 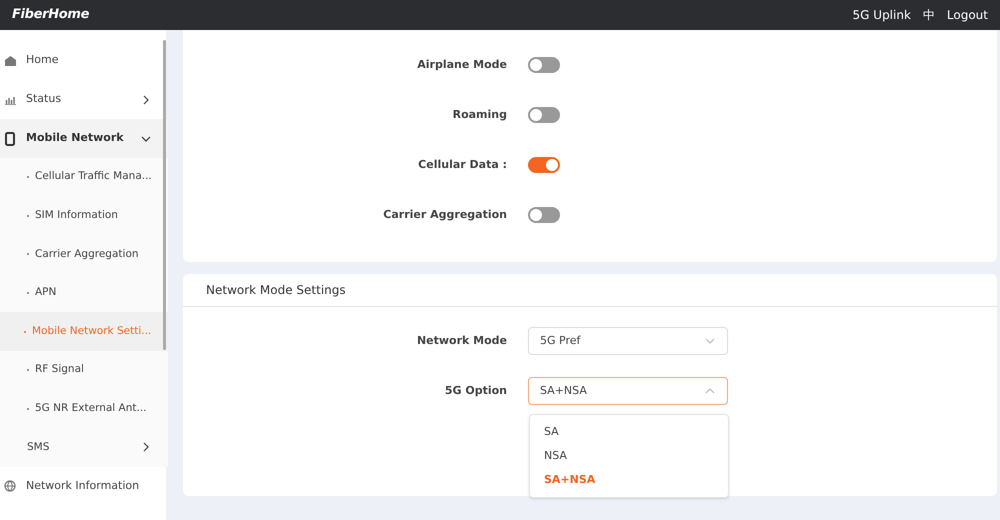 I want to click on field-label: 5G Option, so click(x=475, y=390).